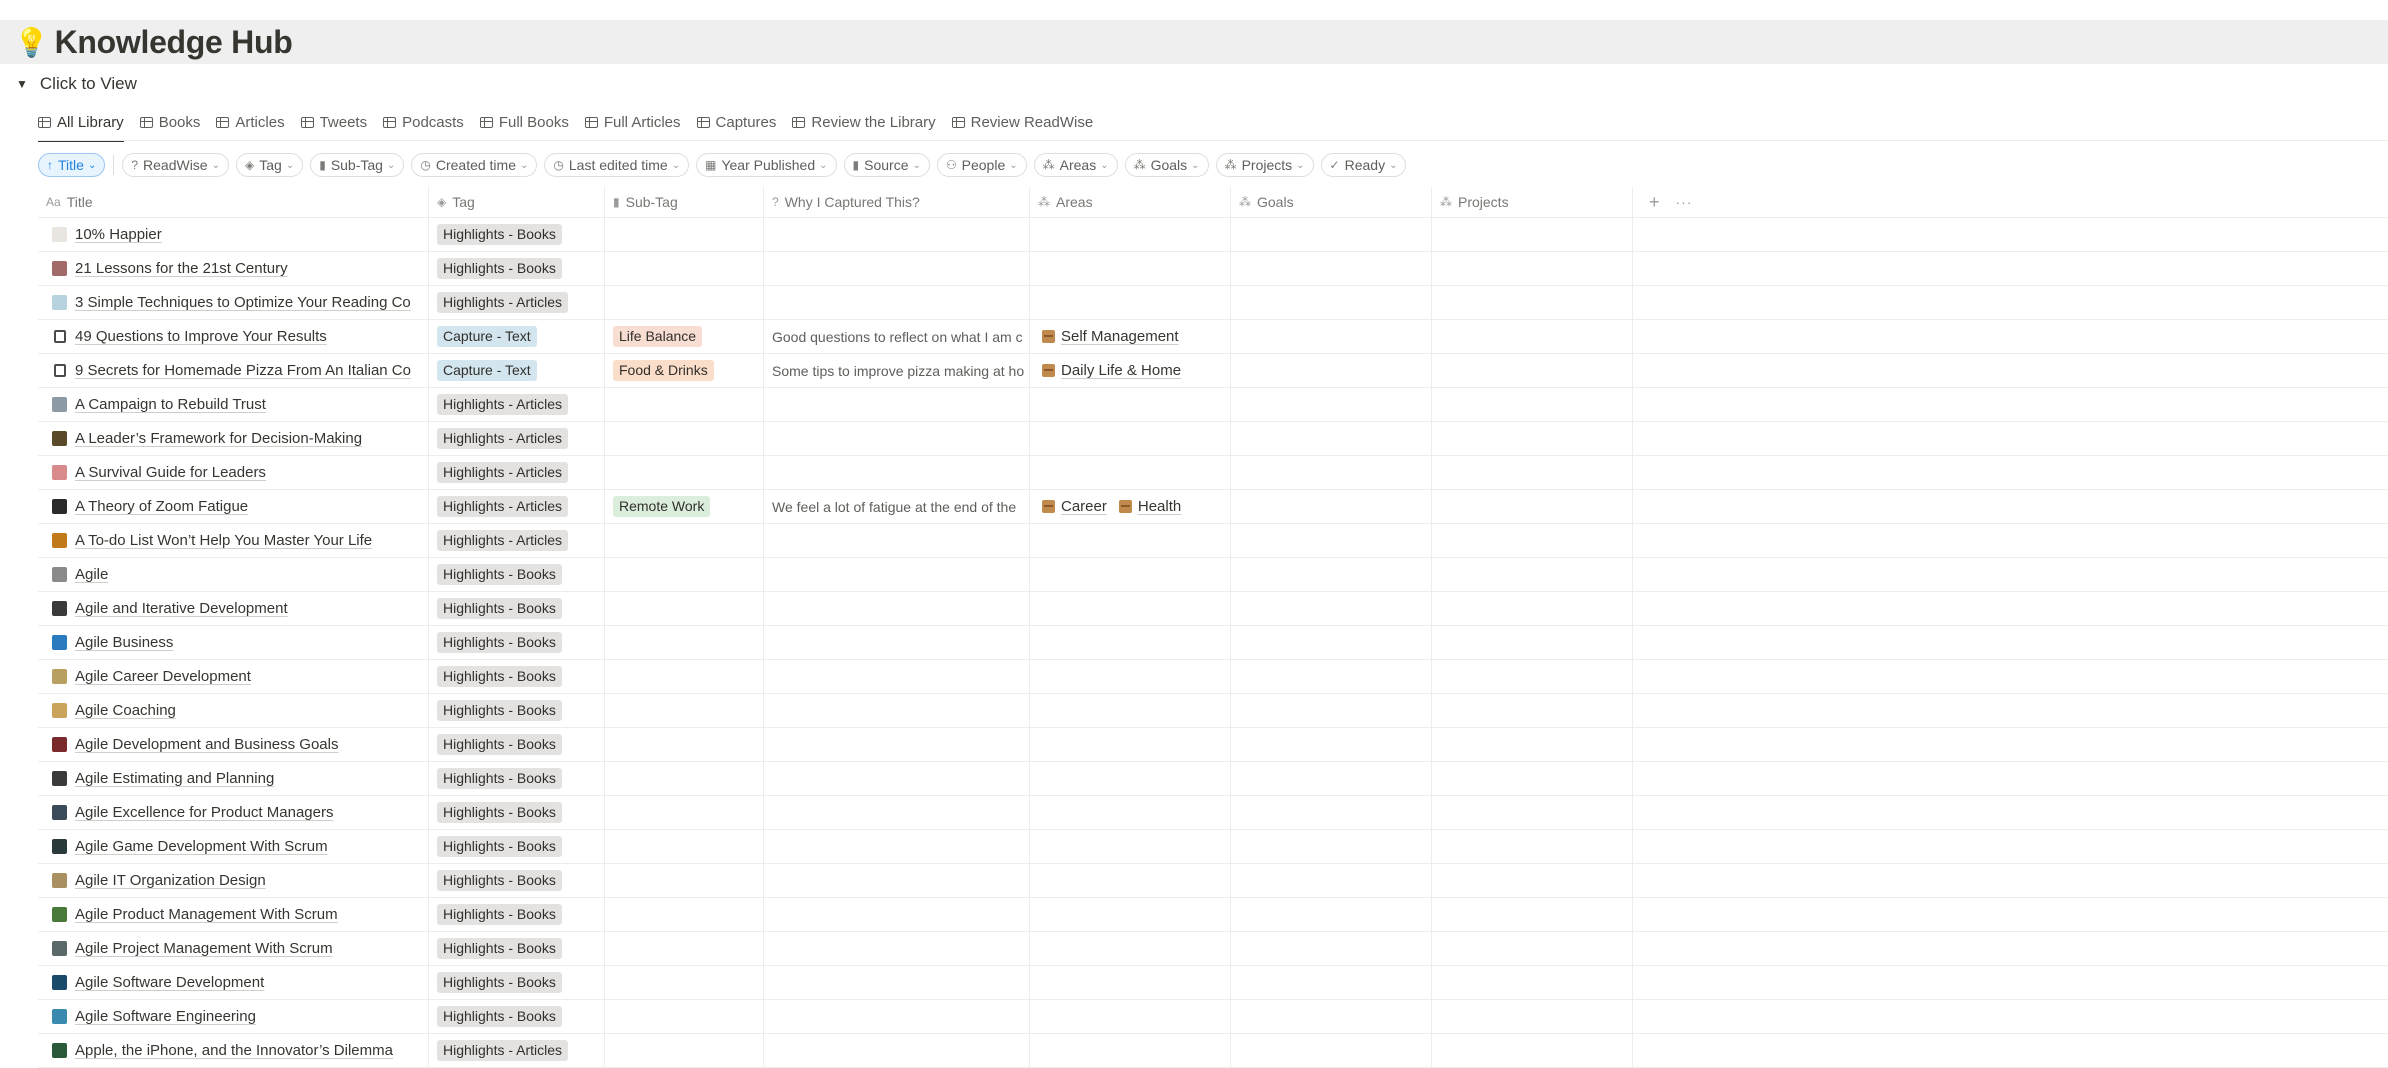  I want to click on filter-chip-year-published: ▦ Year Published ⌄, so click(766, 165).